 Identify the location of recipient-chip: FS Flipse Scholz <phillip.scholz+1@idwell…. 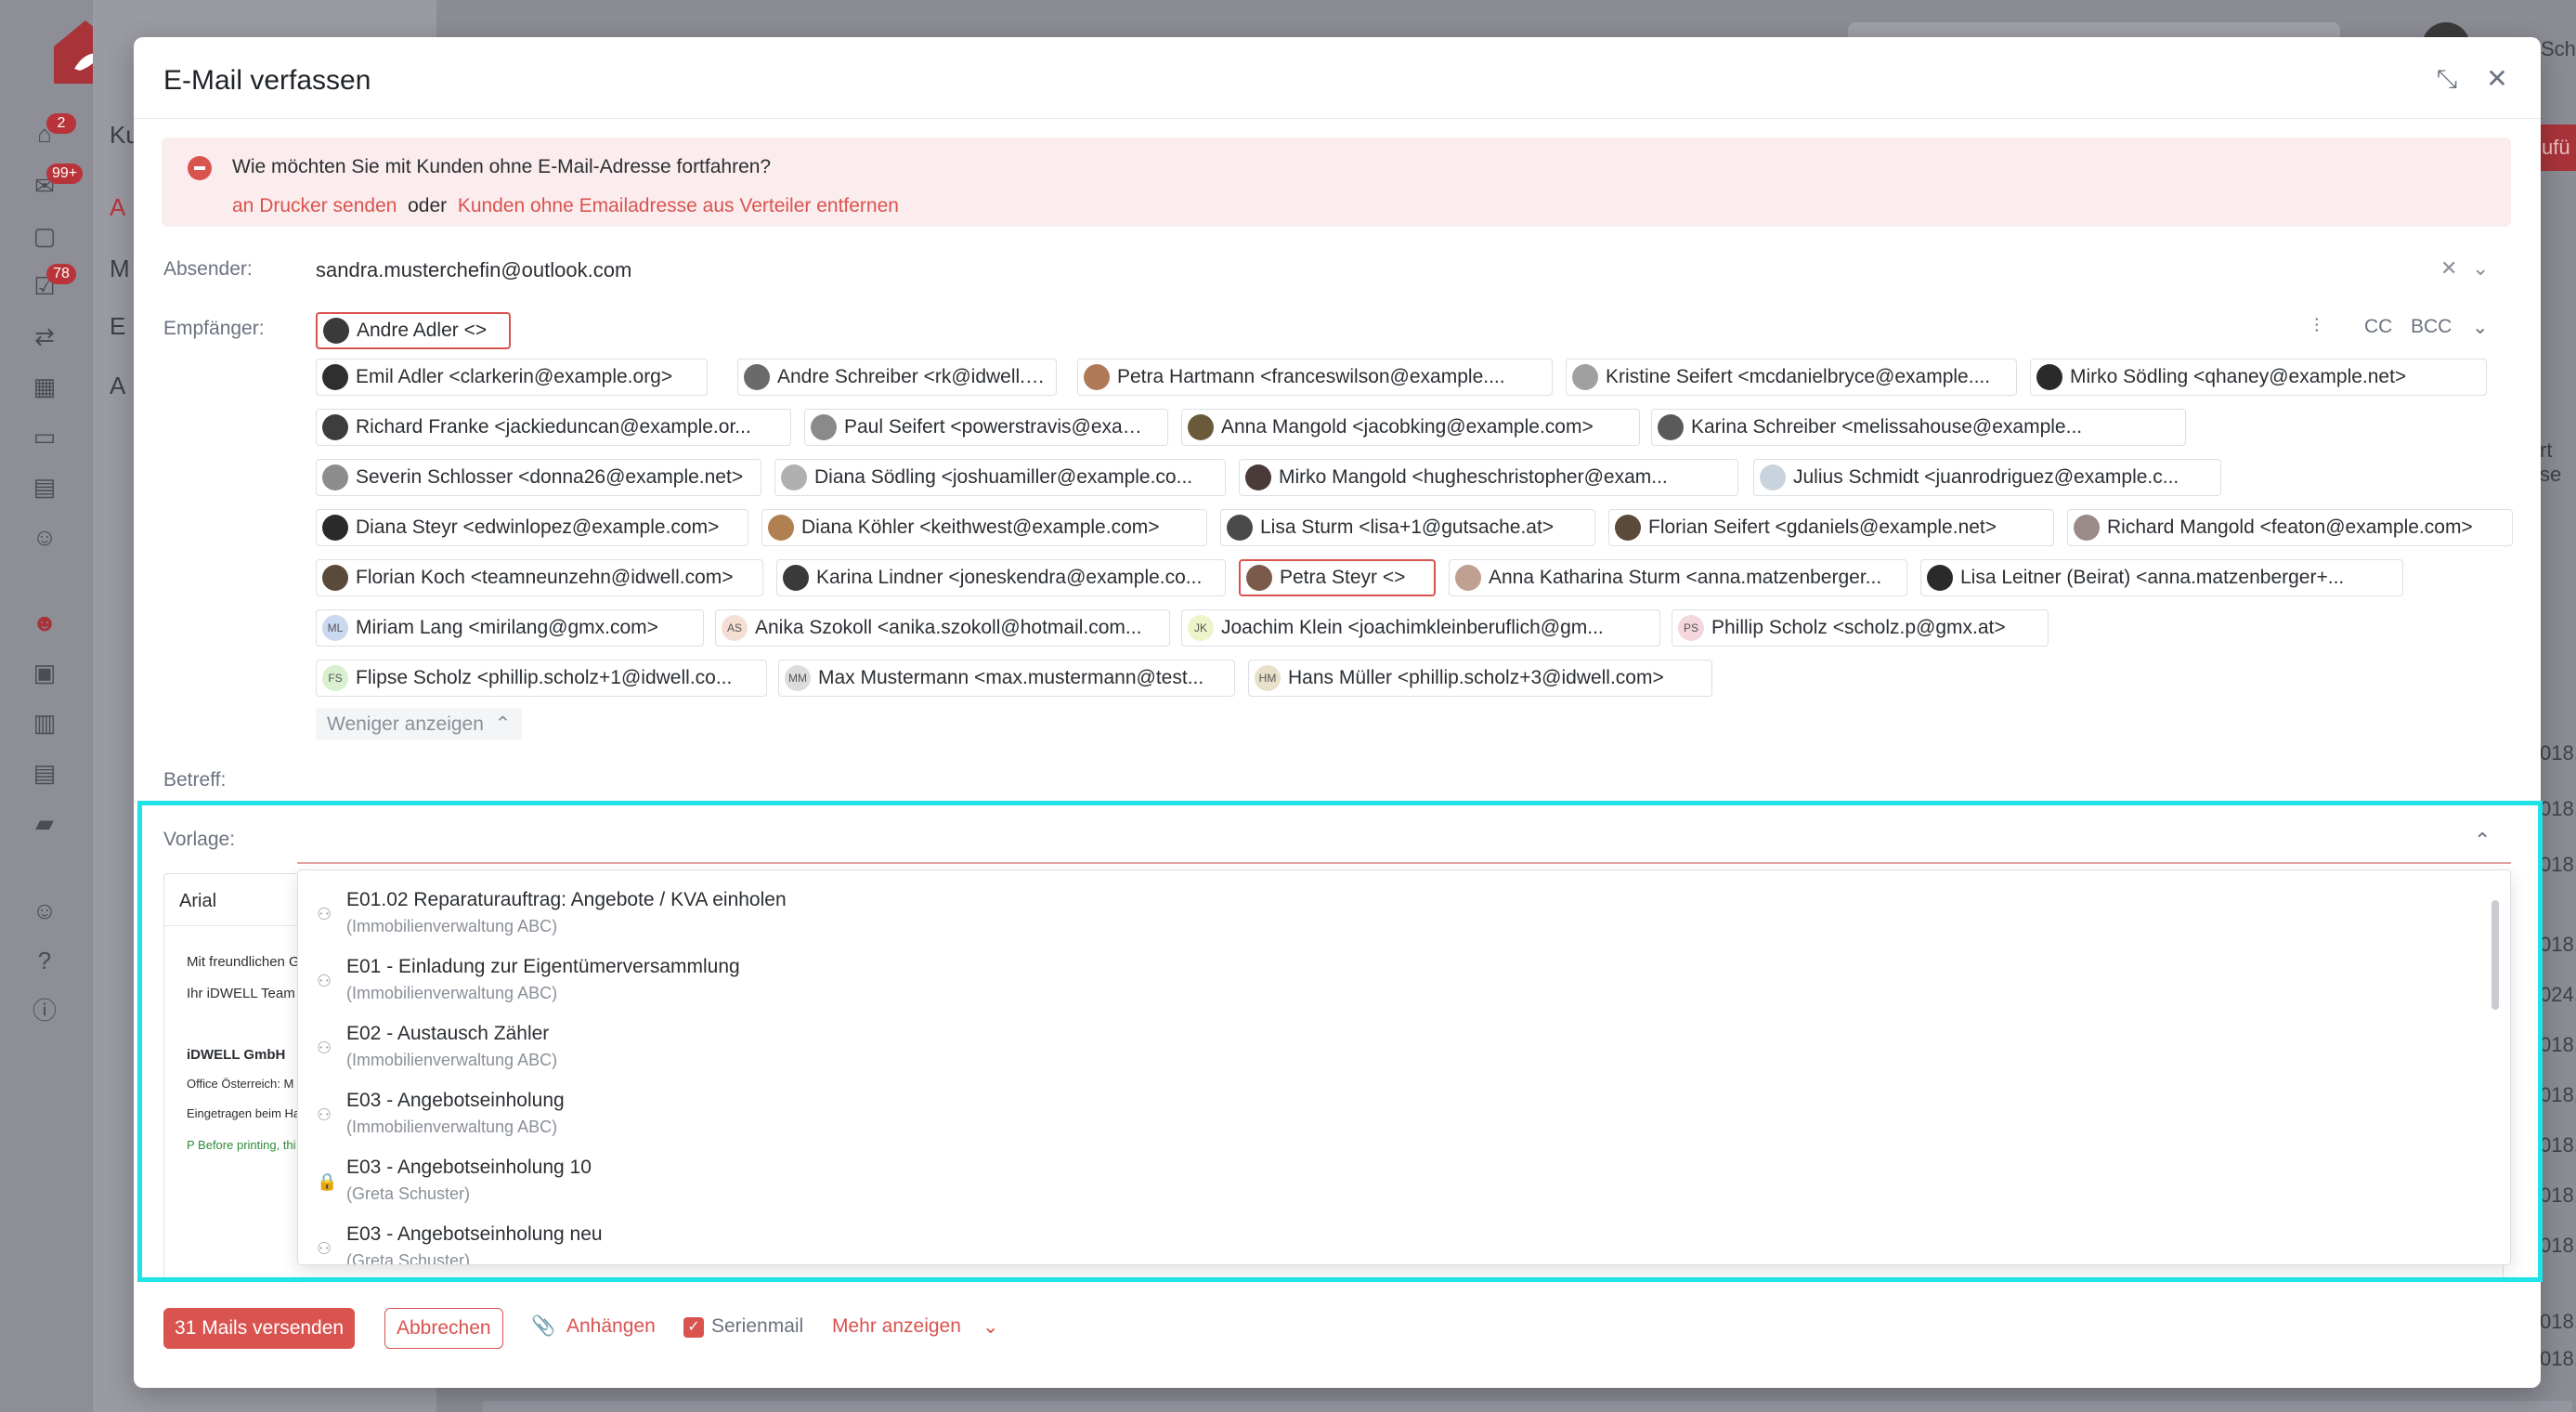
(541, 678).